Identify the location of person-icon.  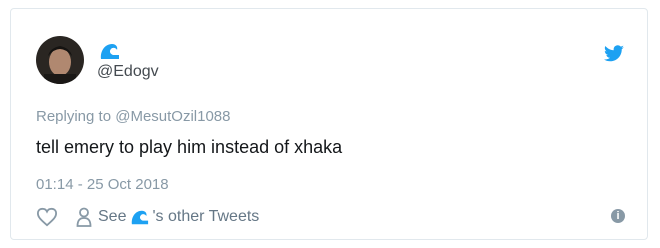
(84, 217).